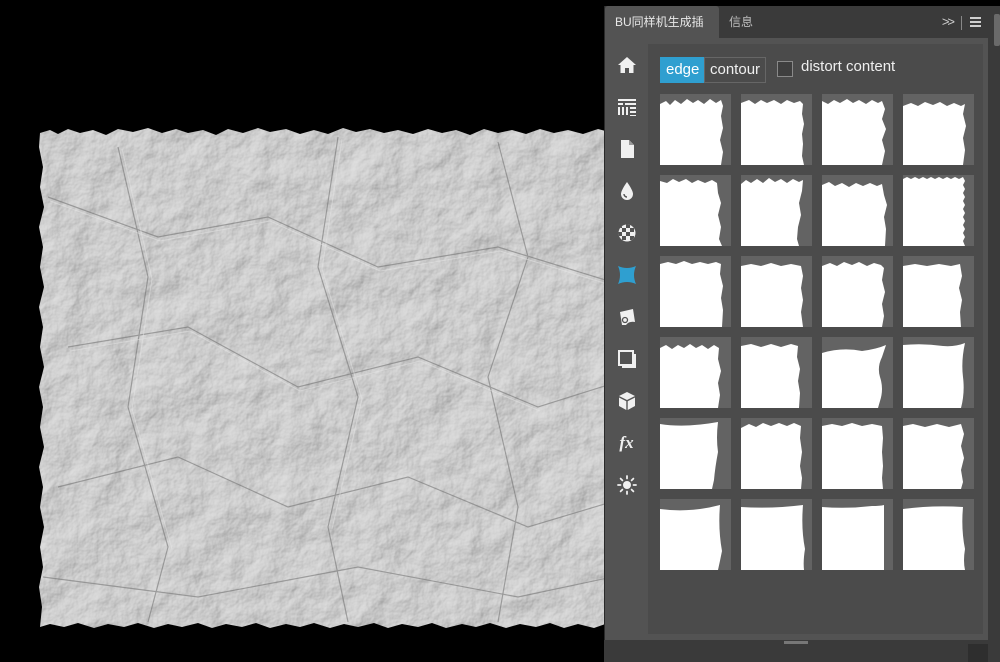 This screenshot has width=1000, height=662. I want to click on sidebar-item-checker, so click(626, 233).